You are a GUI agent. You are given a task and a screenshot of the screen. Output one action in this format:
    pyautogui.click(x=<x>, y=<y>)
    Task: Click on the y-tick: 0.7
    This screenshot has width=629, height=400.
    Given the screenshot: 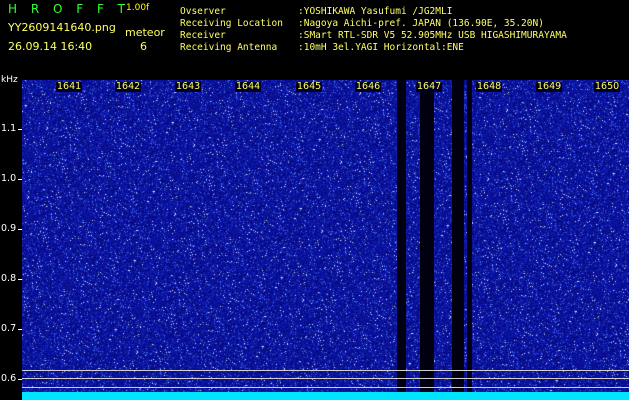 What is the action you would take?
    pyautogui.click(x=9, y=328)
    